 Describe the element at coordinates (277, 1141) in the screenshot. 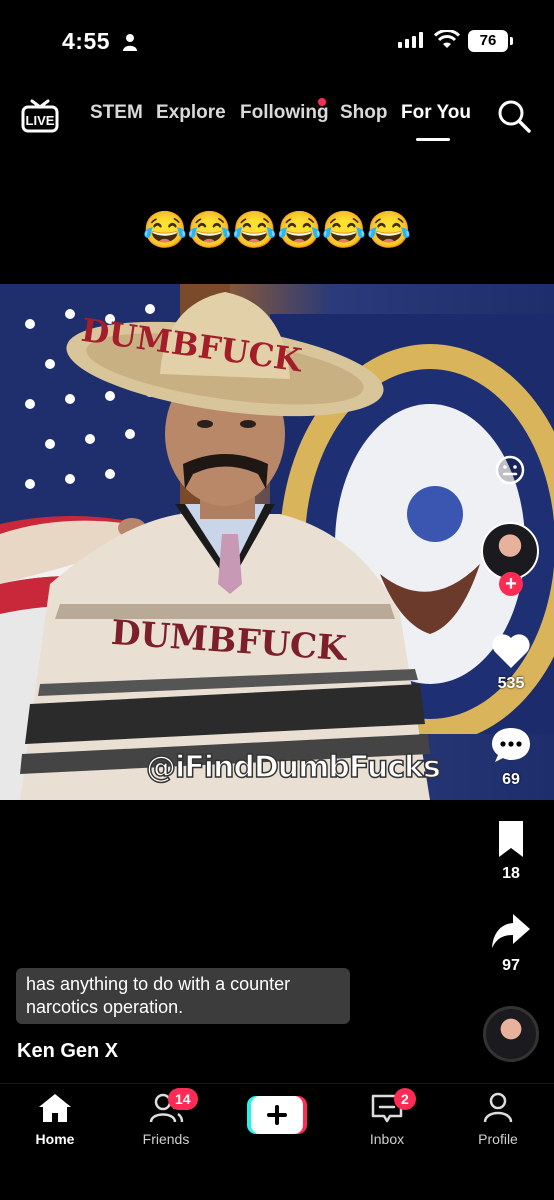

I see `bottom-nav: Home Friends 14 Inbox 2 Profile` at that location.